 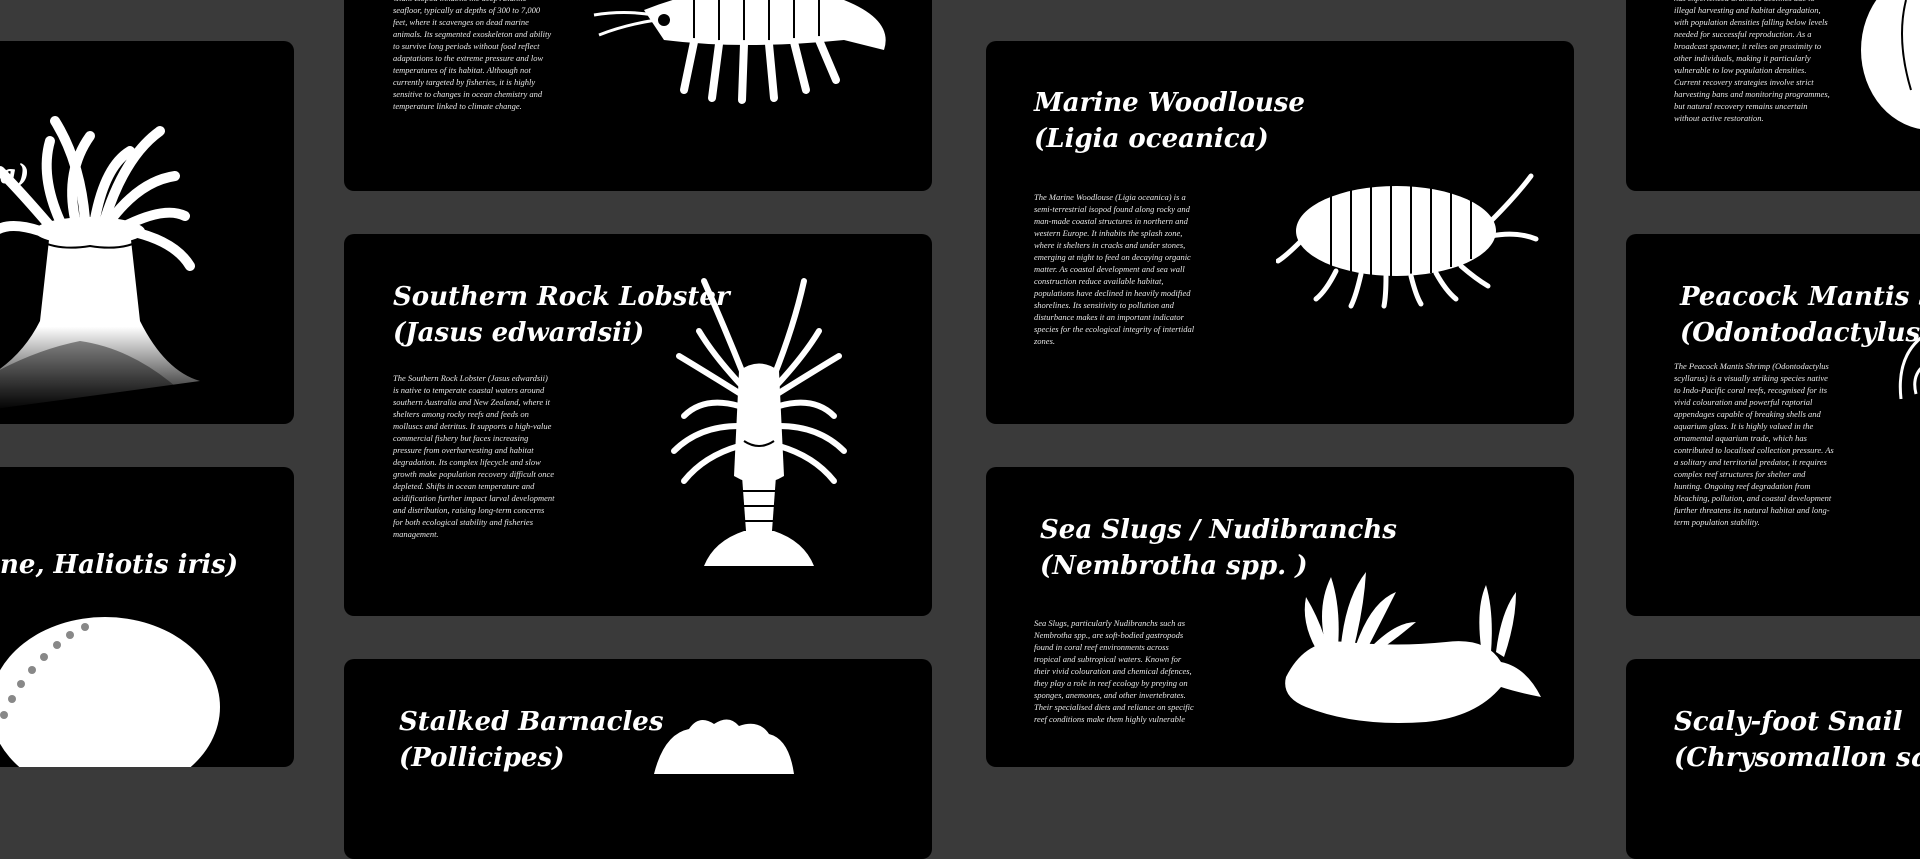 I want to click on card-title: Stalked Barnacles (Pollicipes), so click(x=531, y=740).